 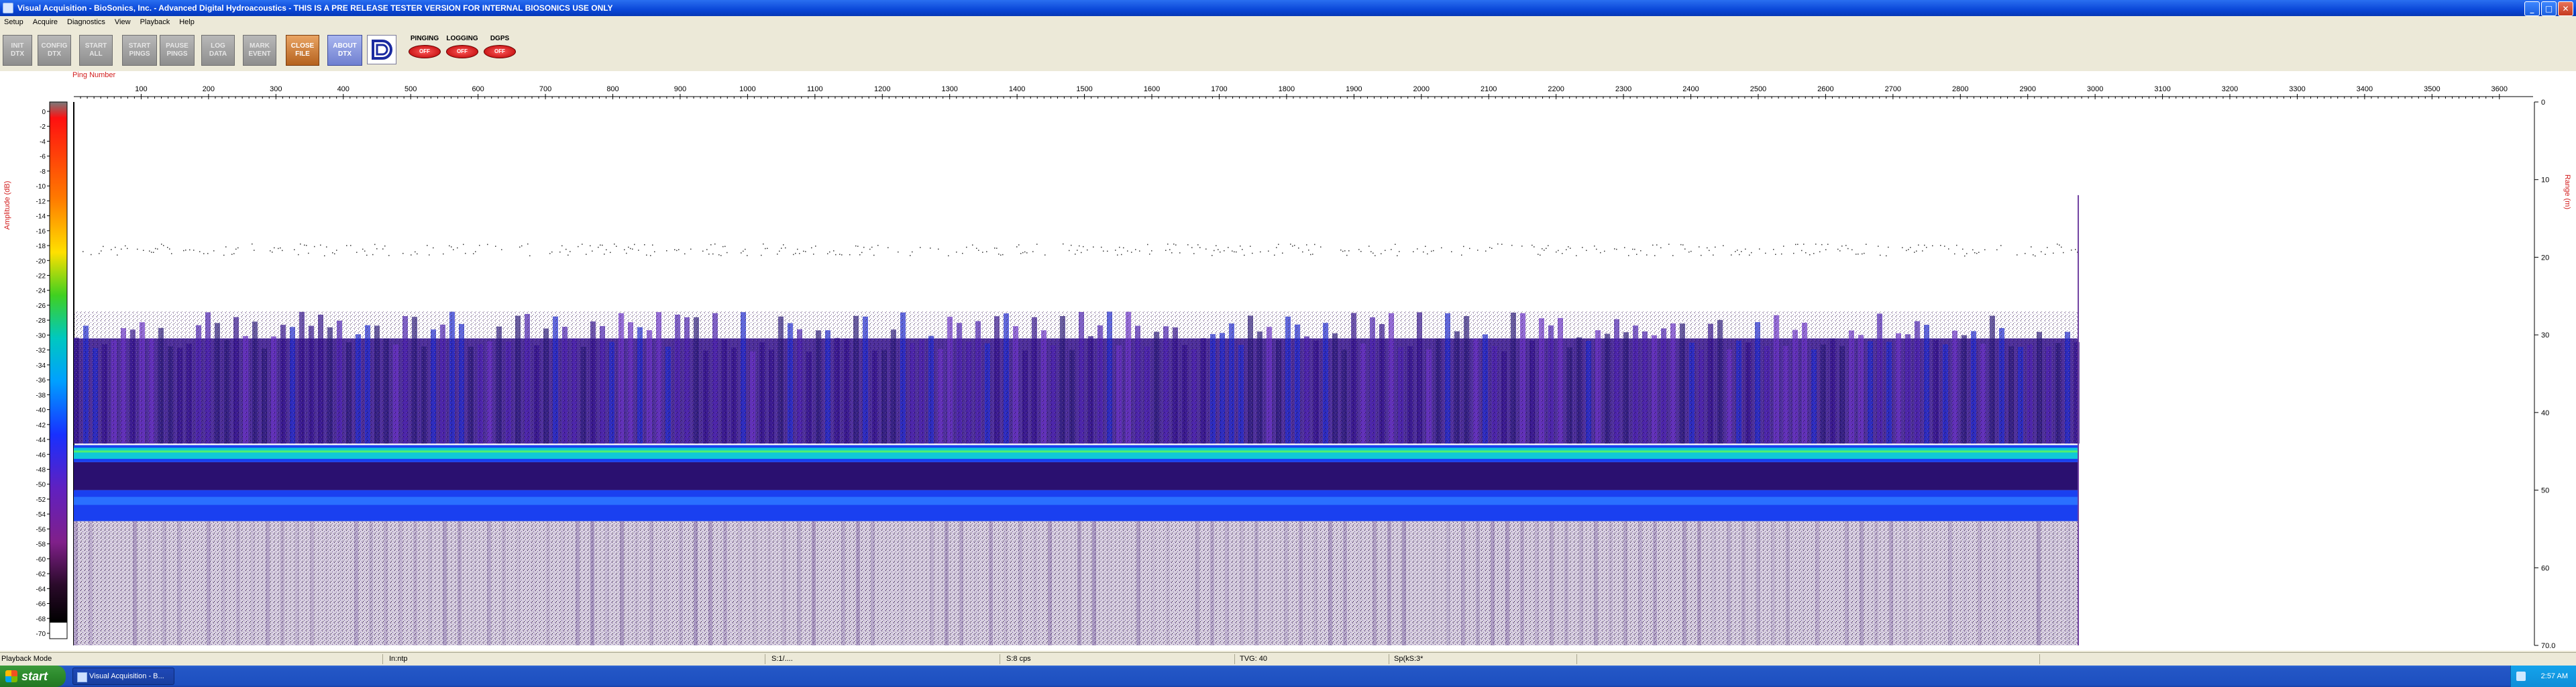 What do you see at coordinates (2545, 568) in the screenshot?
I see `range-tick-label: 60` at bounding box center [2545, 568].